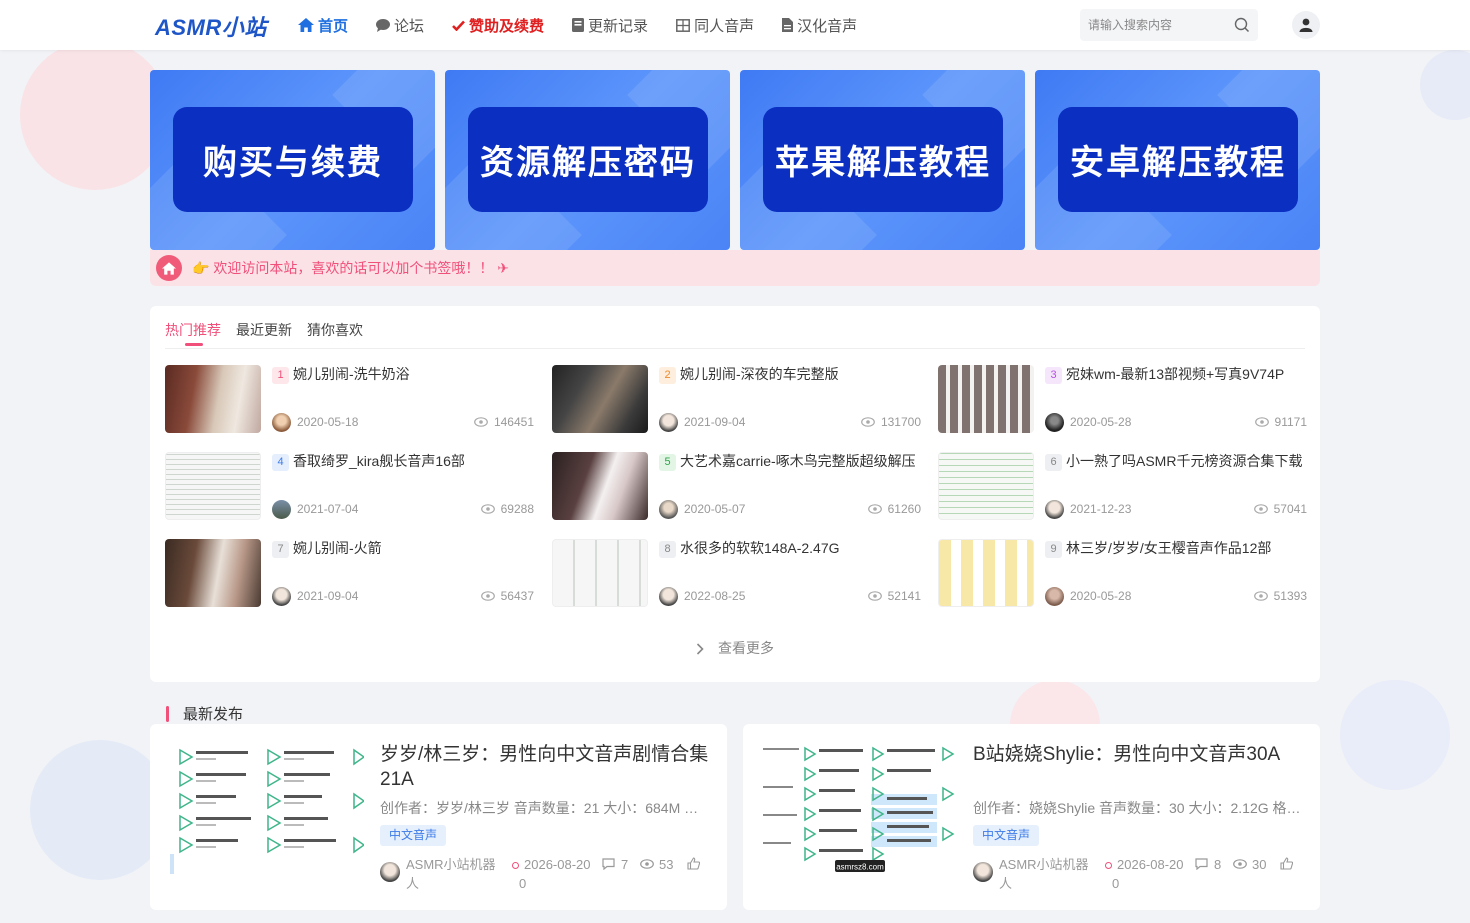 Image resolution: width=1470 pixels, height=923 pixels. Describe the element at coordinates (328, 596) in the screenshot. I see `post-date: 2021-09-04` at that location.